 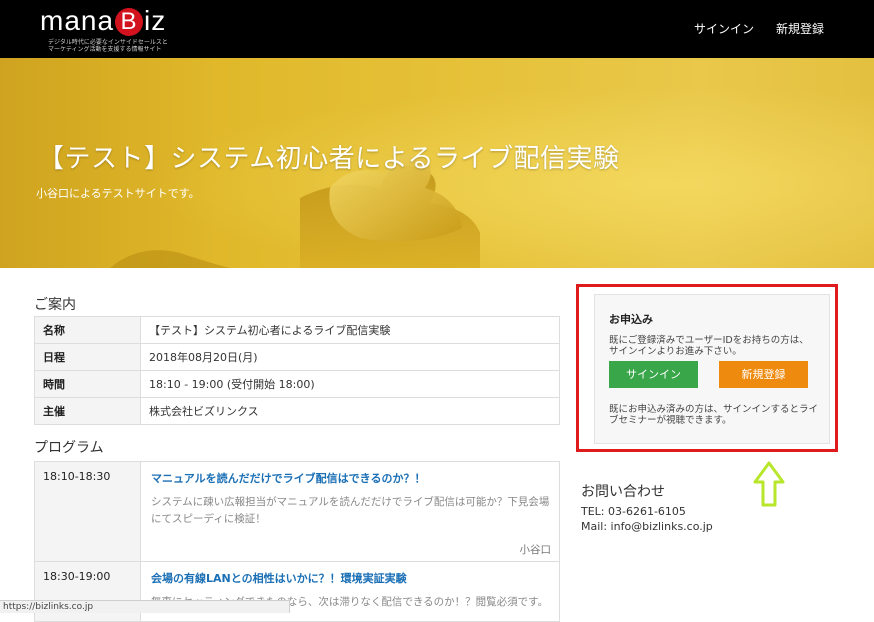 I want to click on info-value: 株式会社ビズリンクス, so click(x=350, y=411).